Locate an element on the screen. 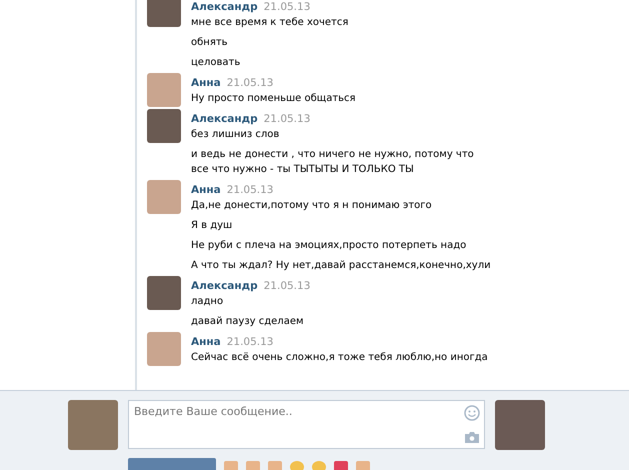 This screenshot has width=629, height=470. send-button is located at coordinates (172, 464).